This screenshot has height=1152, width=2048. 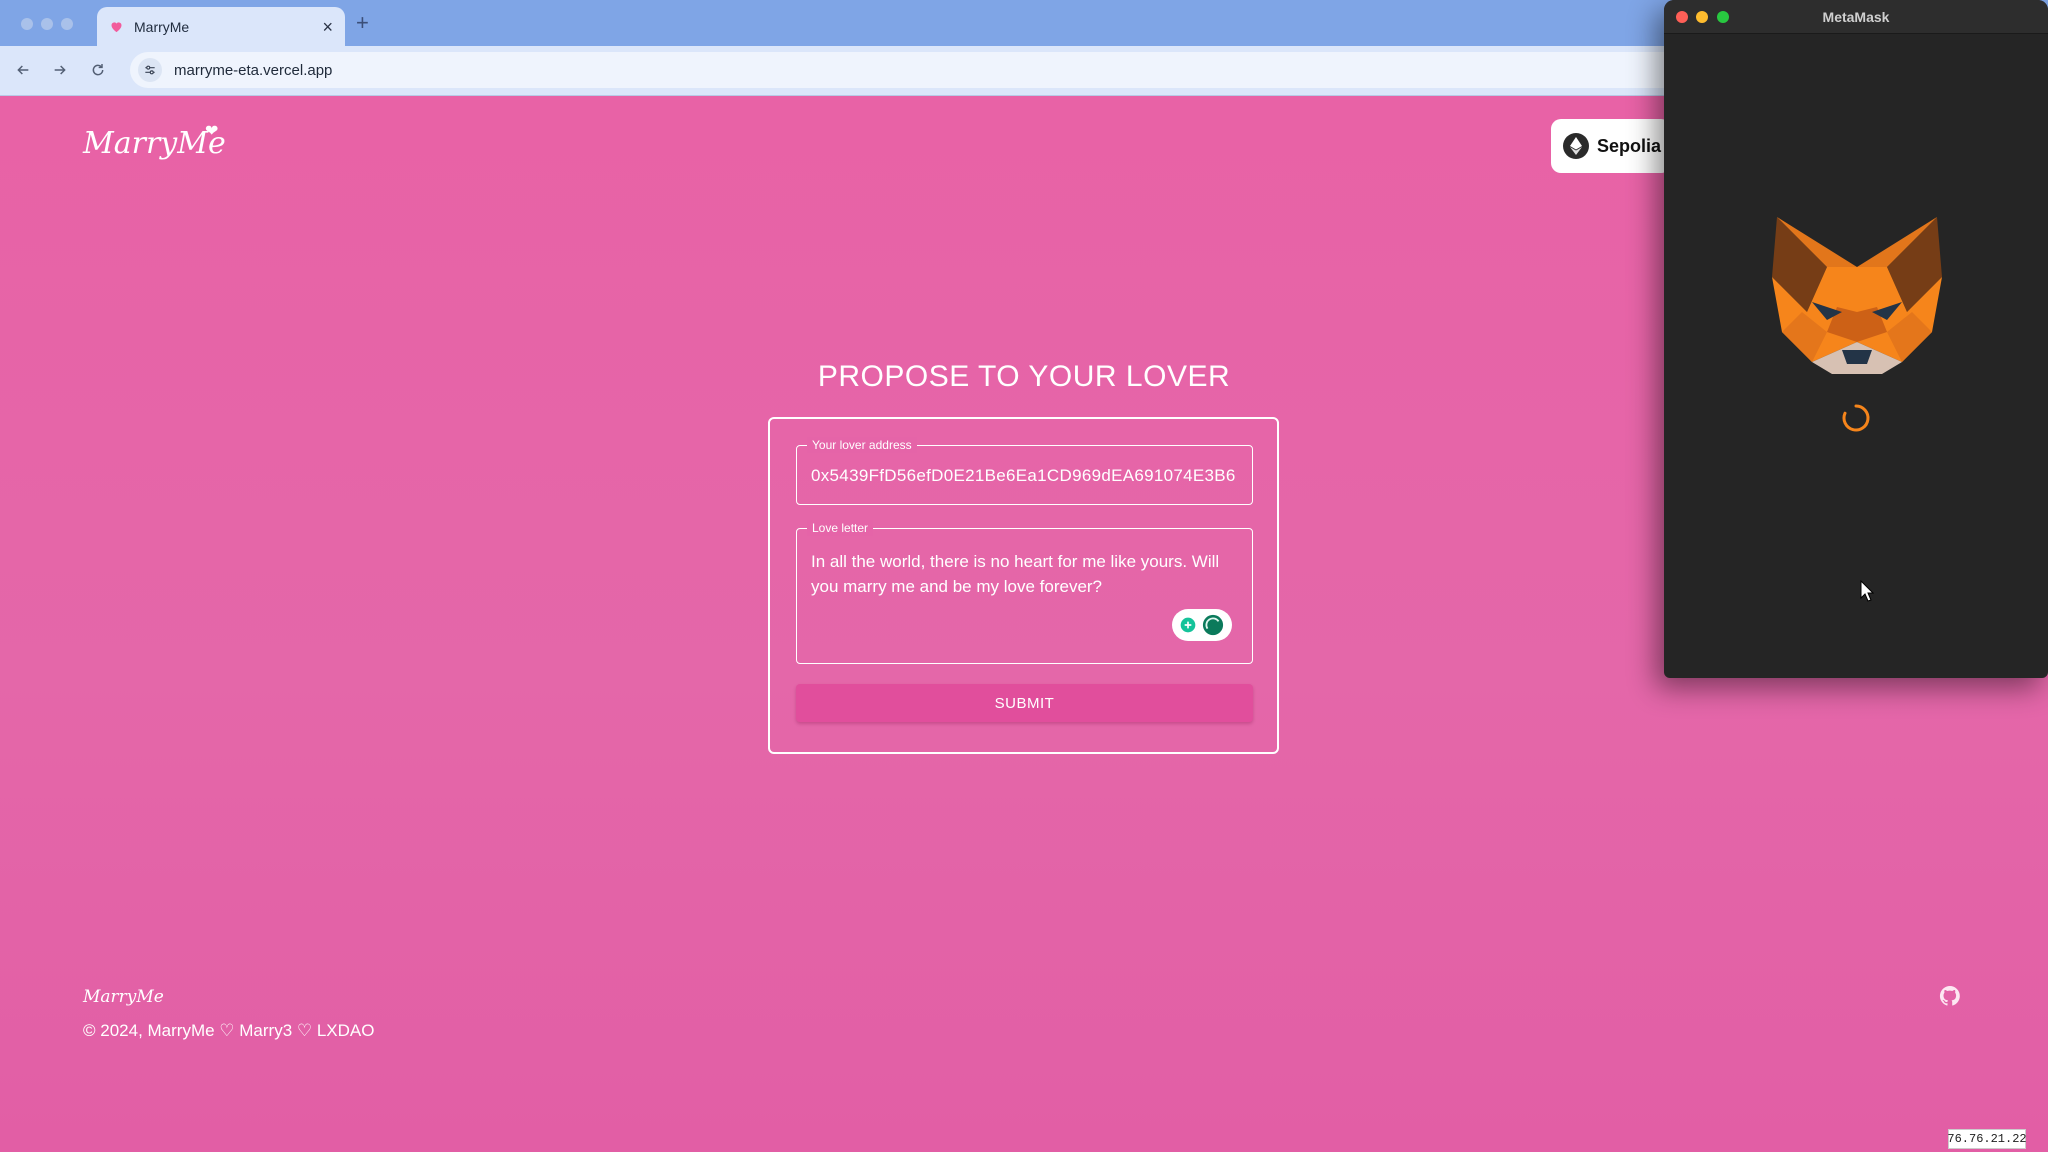 I want to click on metamask-title: MetaMask, so click(x=1856, y=17).